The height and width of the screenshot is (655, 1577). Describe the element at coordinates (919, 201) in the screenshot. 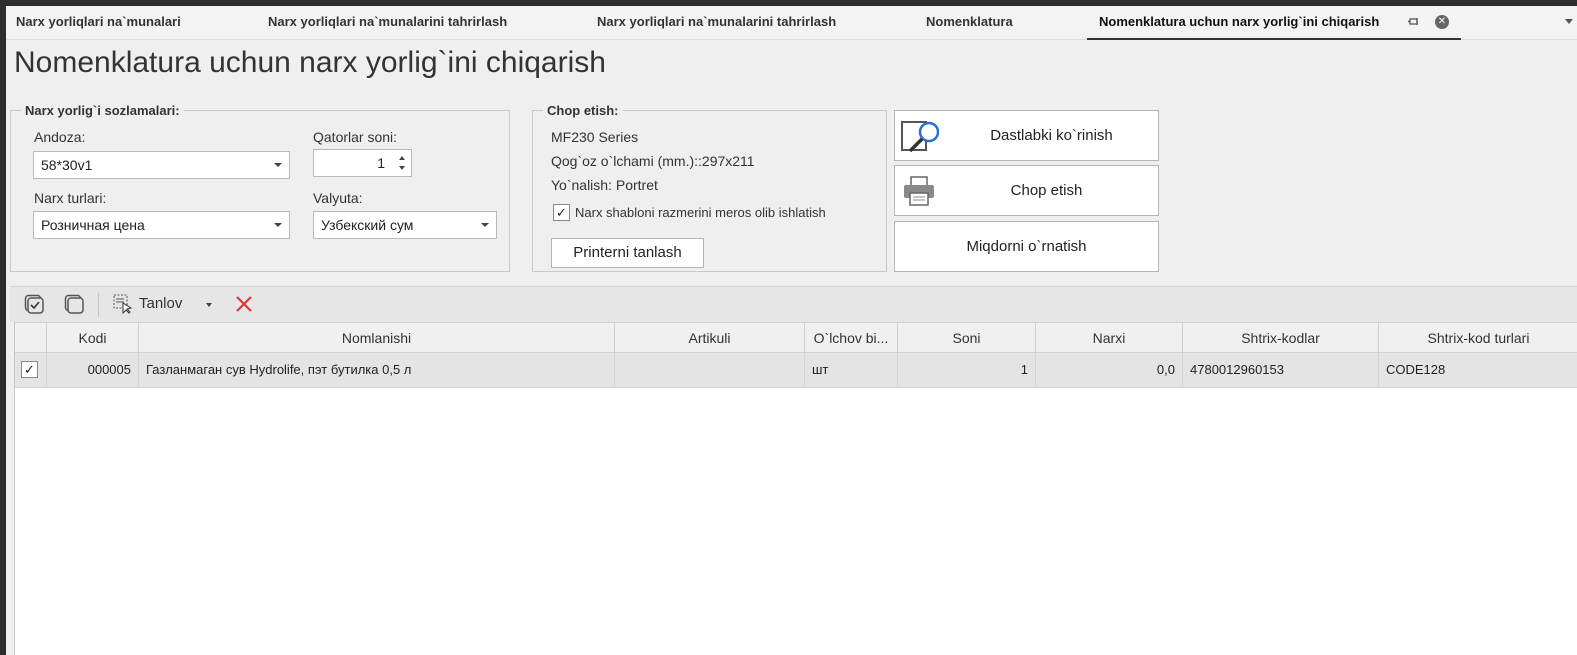

I see `printer-icon` at that location.